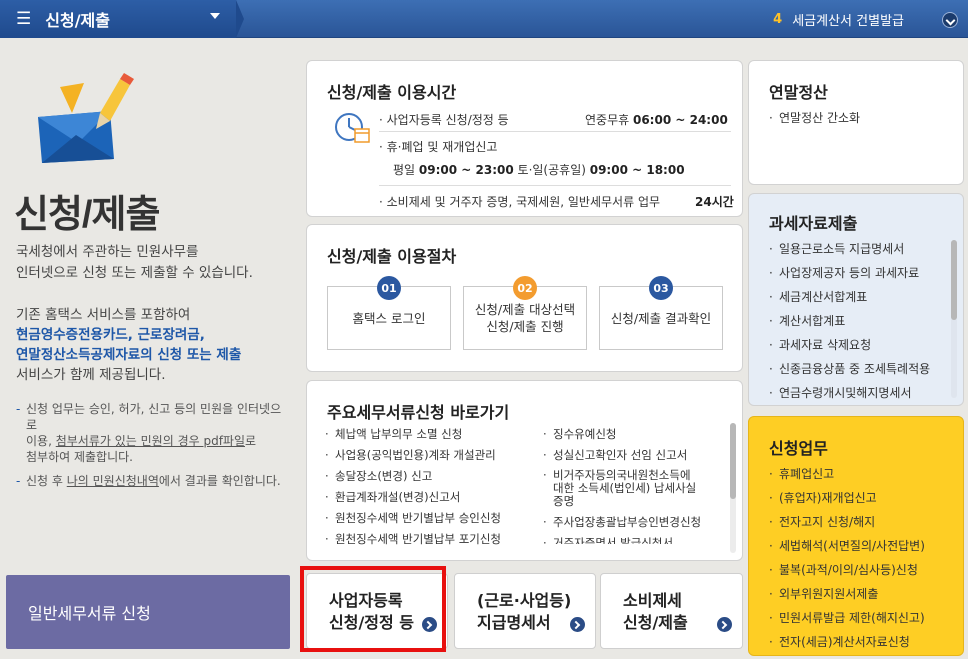  What do you see at coordinates (555, 131) in the screenshot?
I see `divider` at bounding box center [555, 131].